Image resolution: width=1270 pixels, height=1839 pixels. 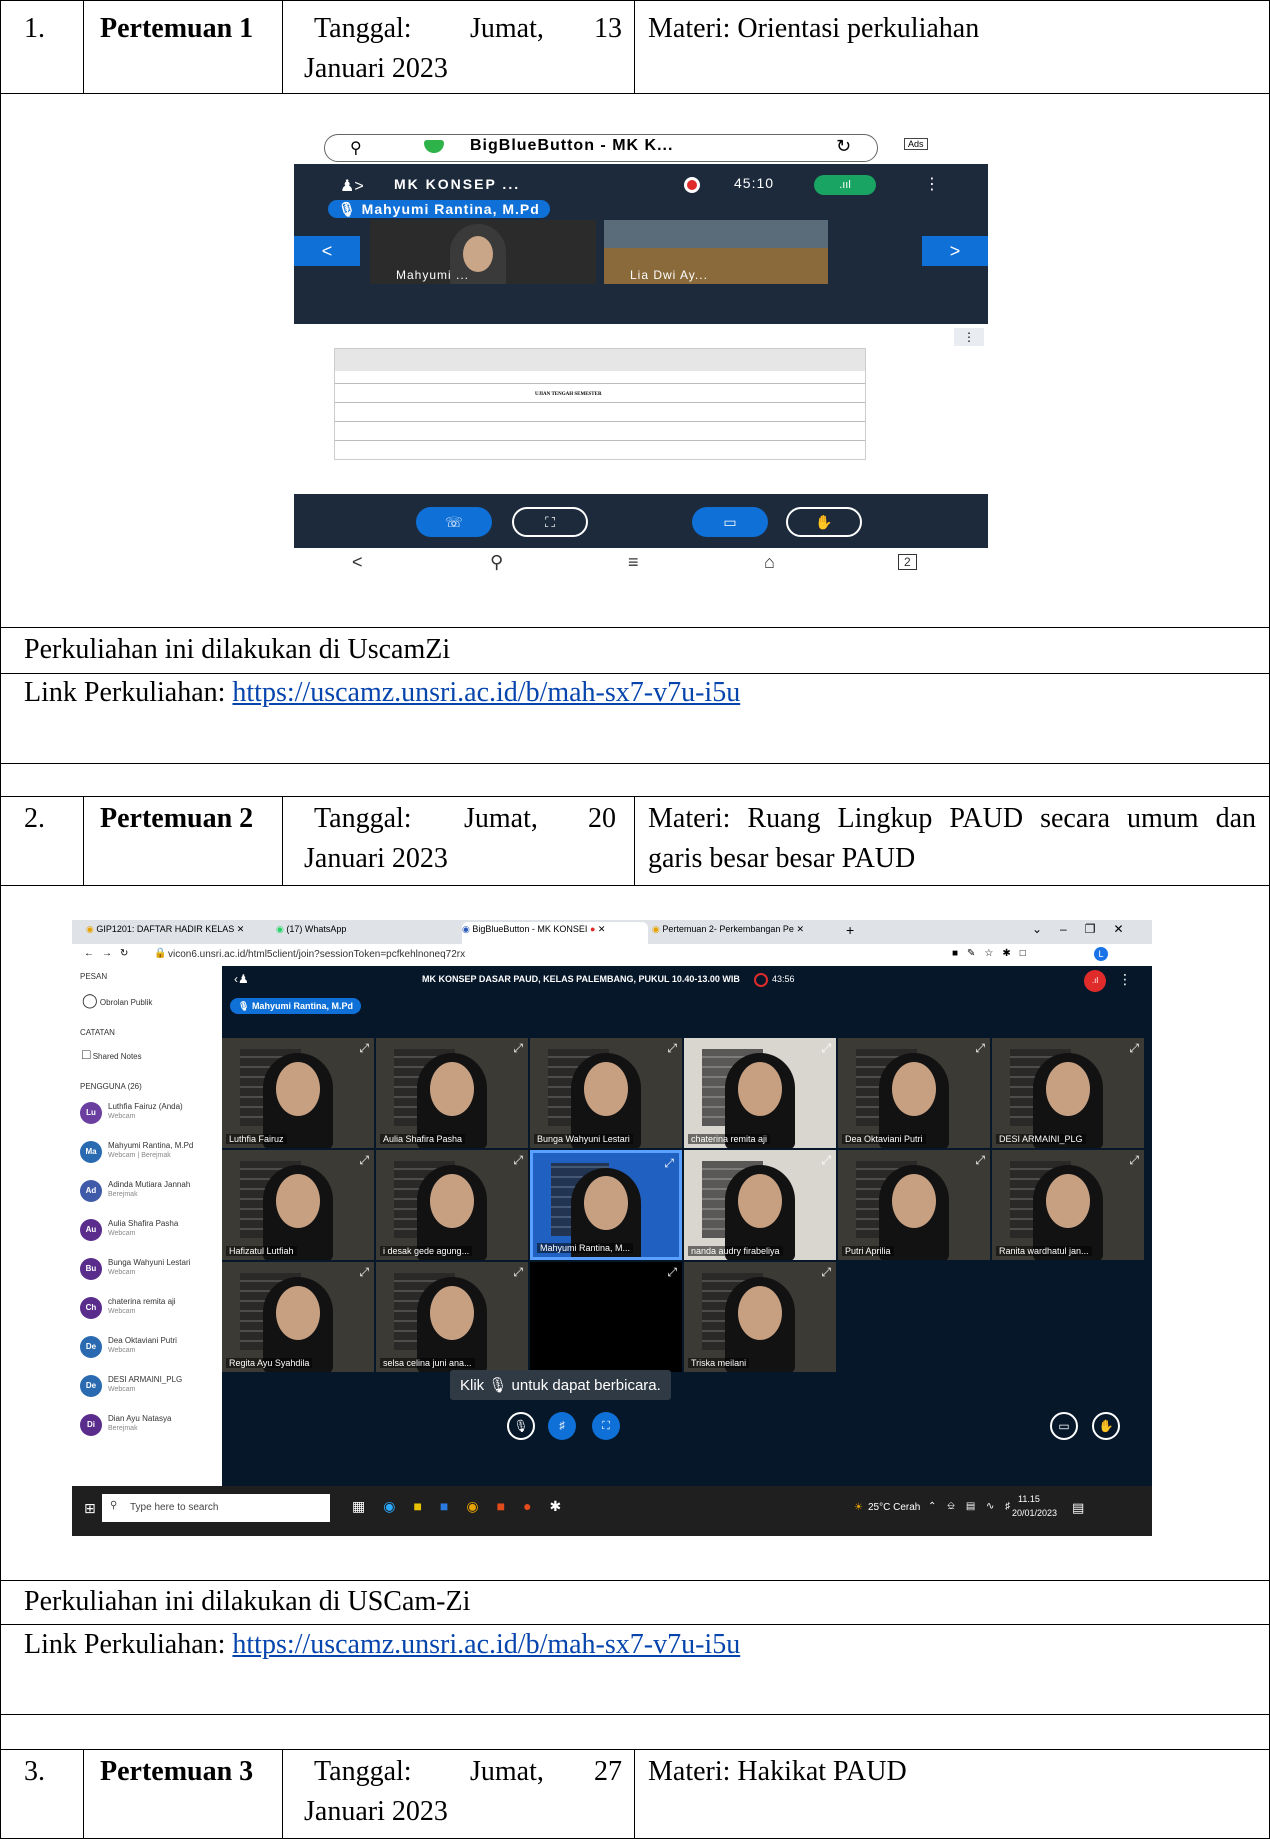 I want to click on audio-button: ♯, so click(x=562, y=1426).